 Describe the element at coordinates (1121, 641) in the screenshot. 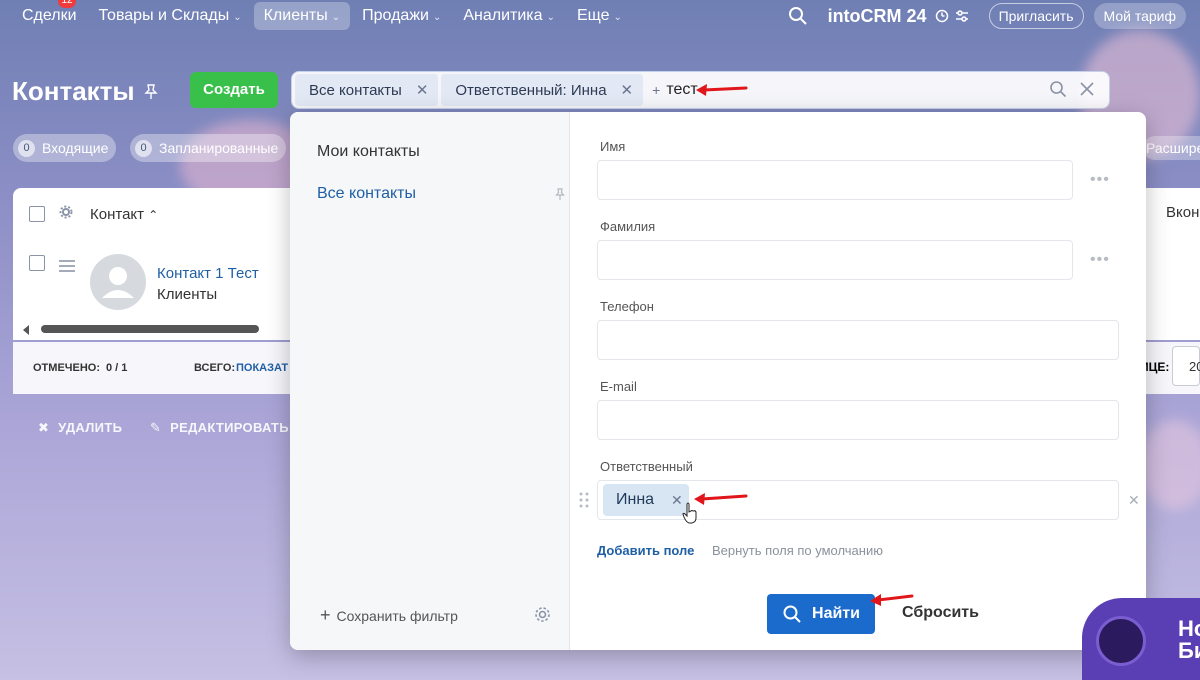

I see `promo-avatar` at that location.